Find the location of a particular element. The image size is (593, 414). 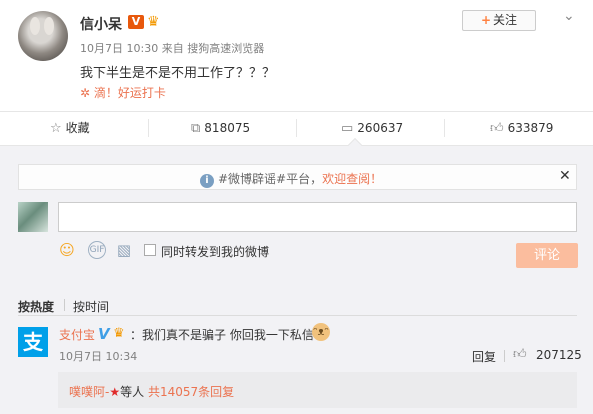

sub-reply-middle: 等人 is located at coordinates (132, 392).